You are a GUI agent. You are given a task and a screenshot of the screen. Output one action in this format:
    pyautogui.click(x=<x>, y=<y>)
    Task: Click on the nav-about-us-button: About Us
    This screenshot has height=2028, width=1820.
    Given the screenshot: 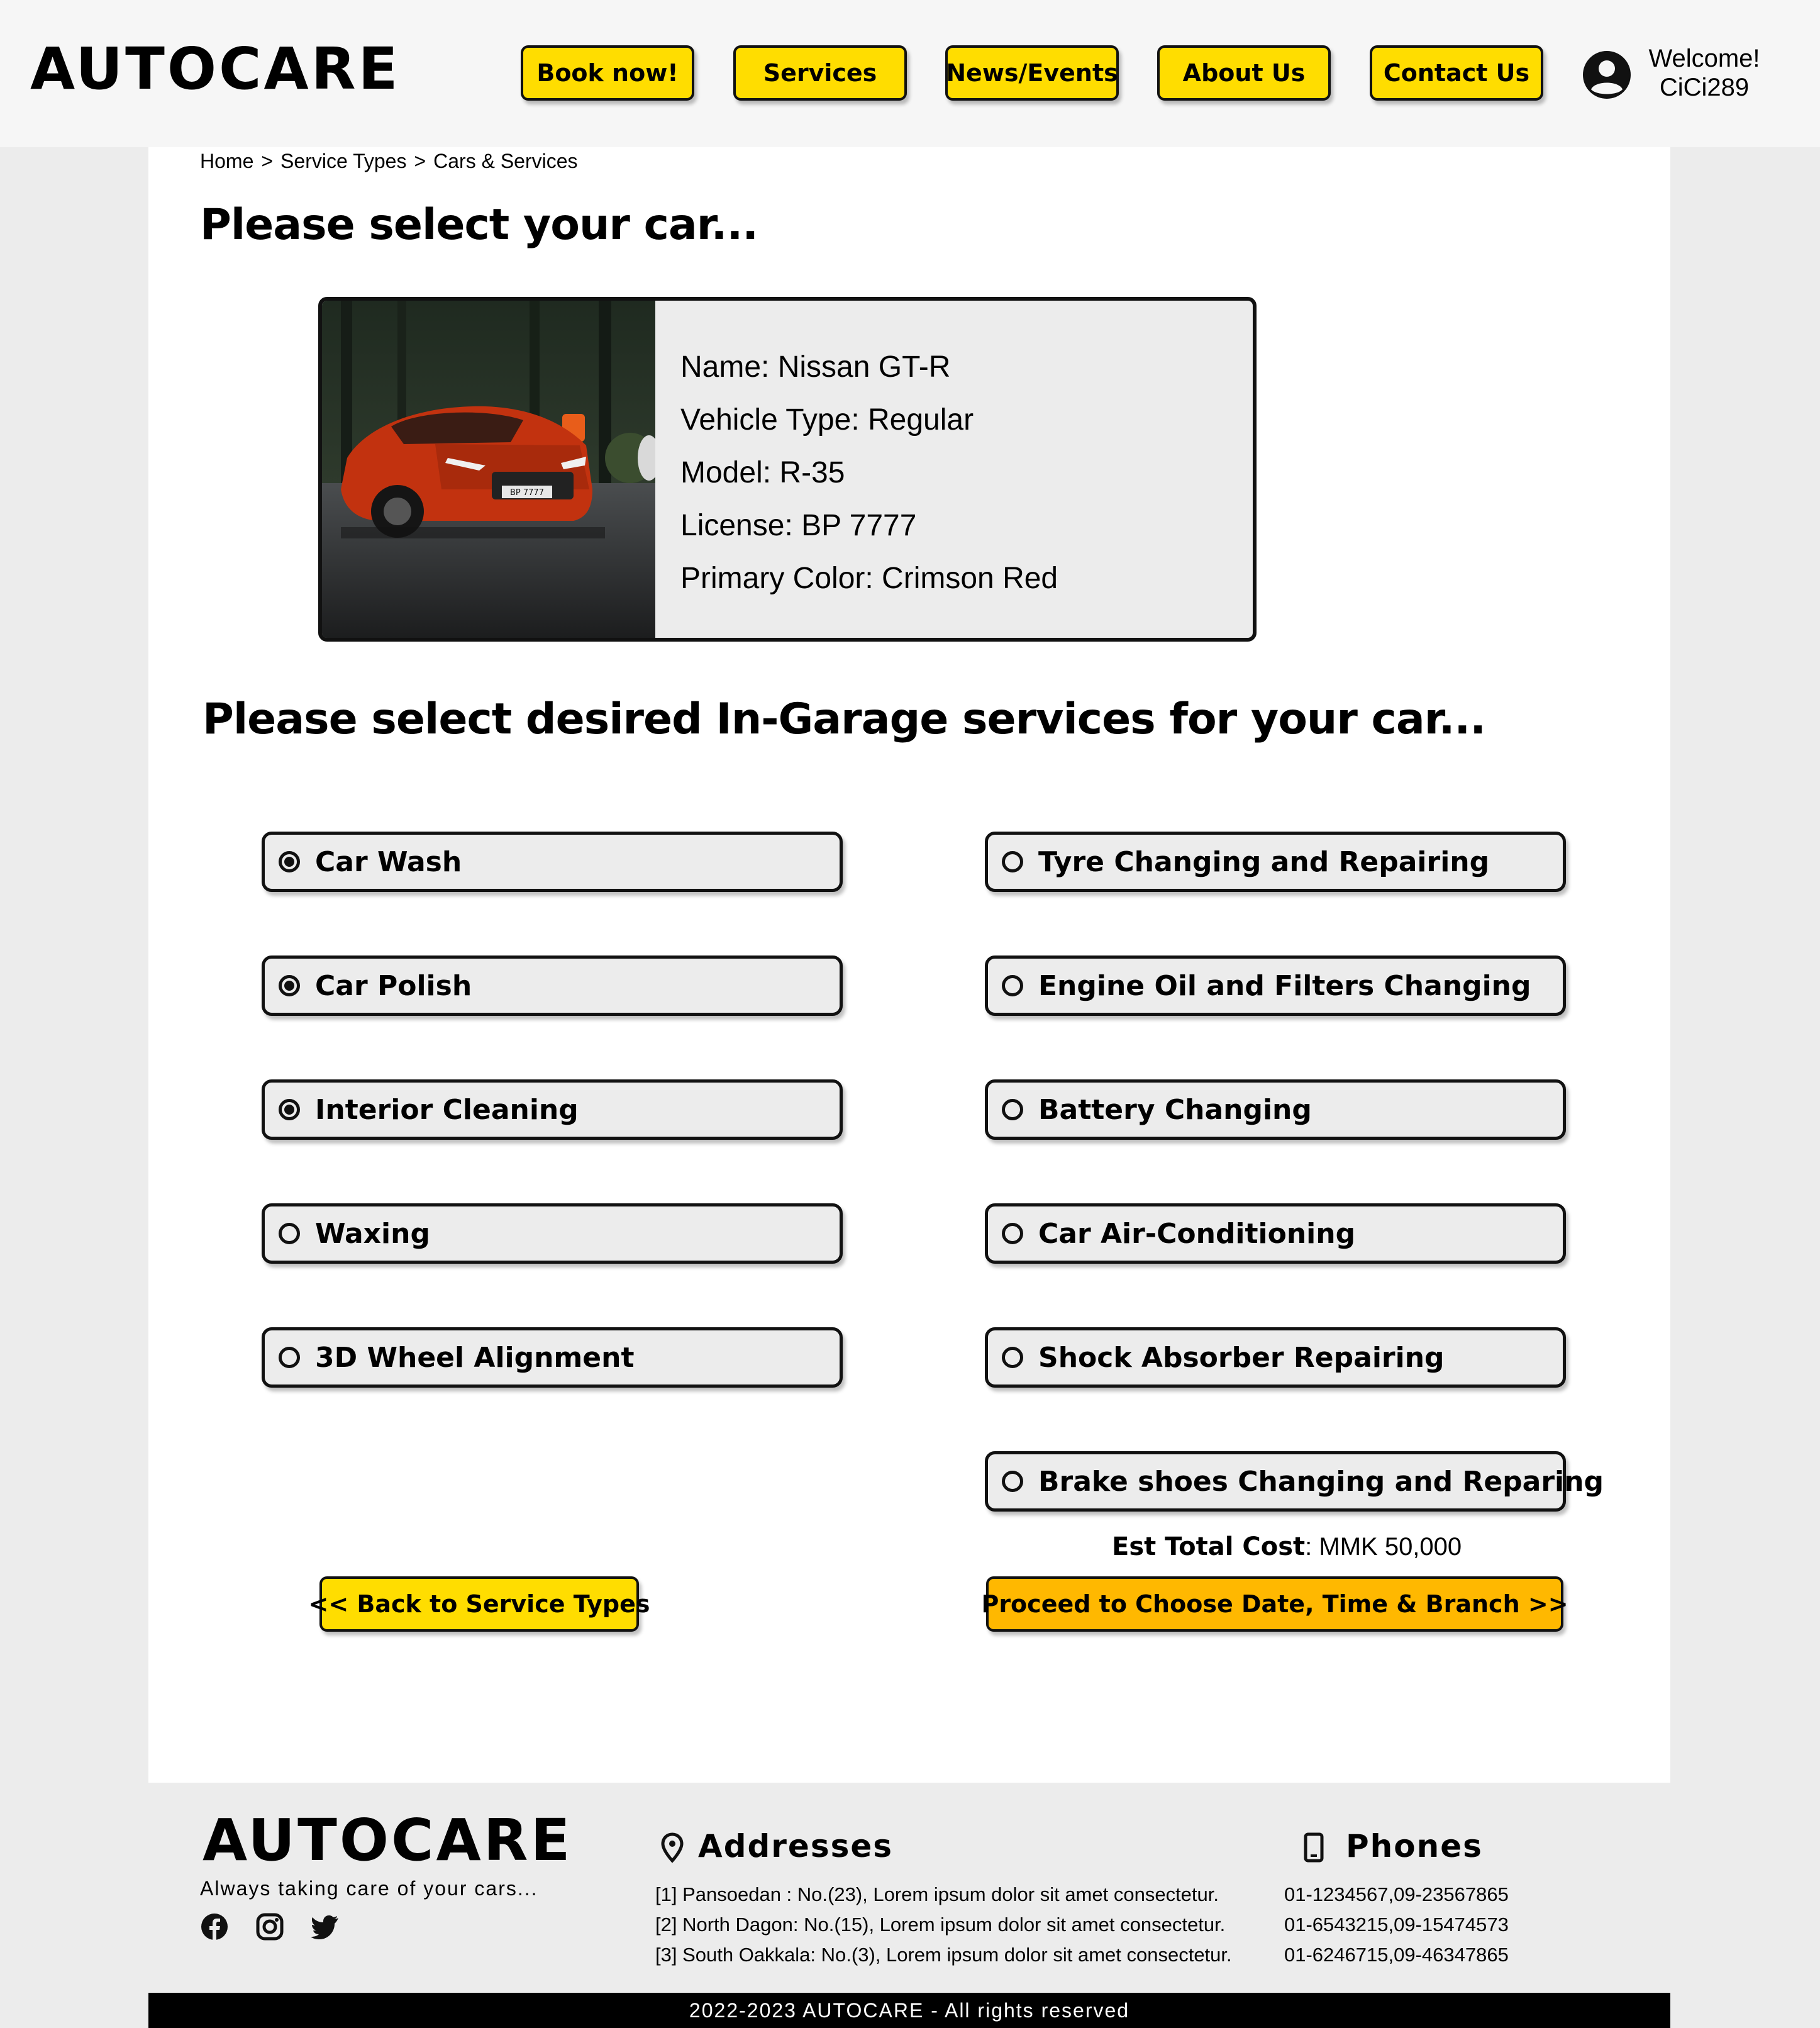 What is the action you would take?
    pyautogui.click(x=1244, y=73)
    